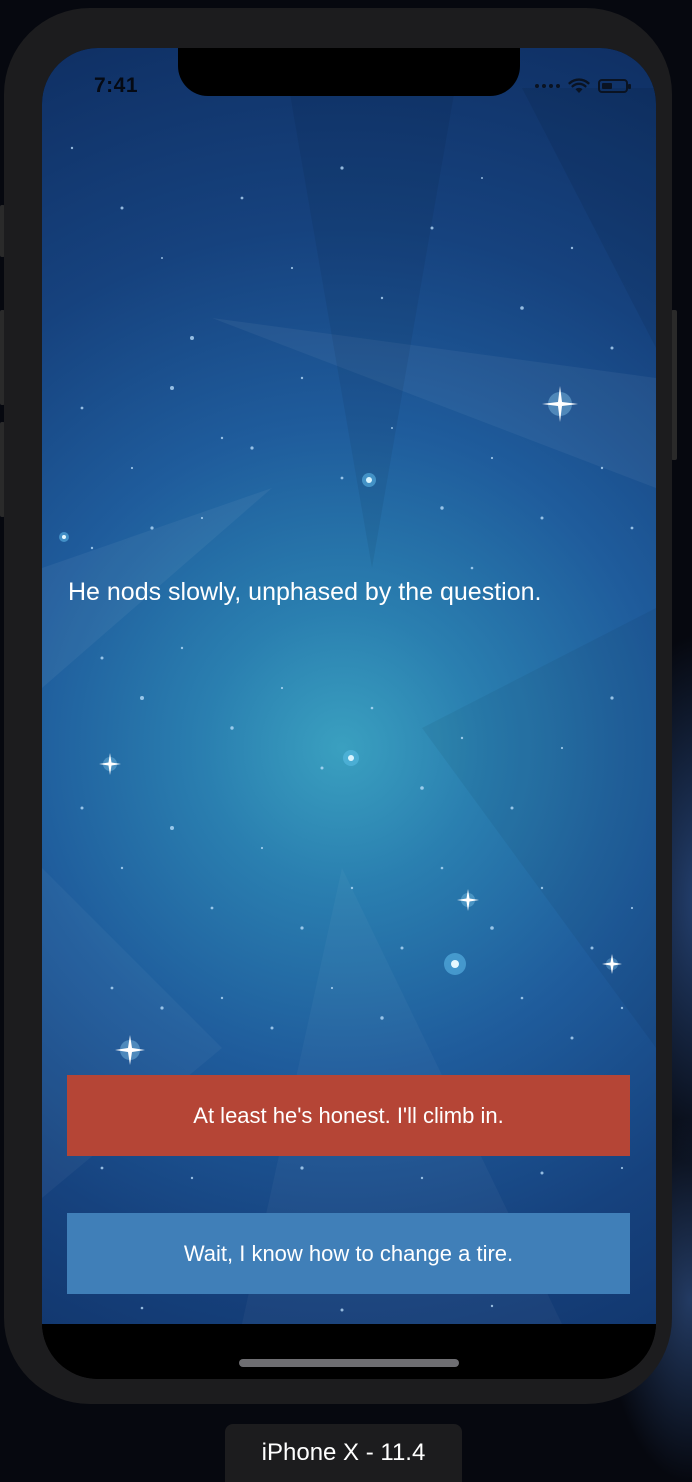 The width and height of the screenshot is (692, 1482). Describe the element at coordinates (116, 85) in the screenshot. I see `status-bar-time: 7:41` at that location.